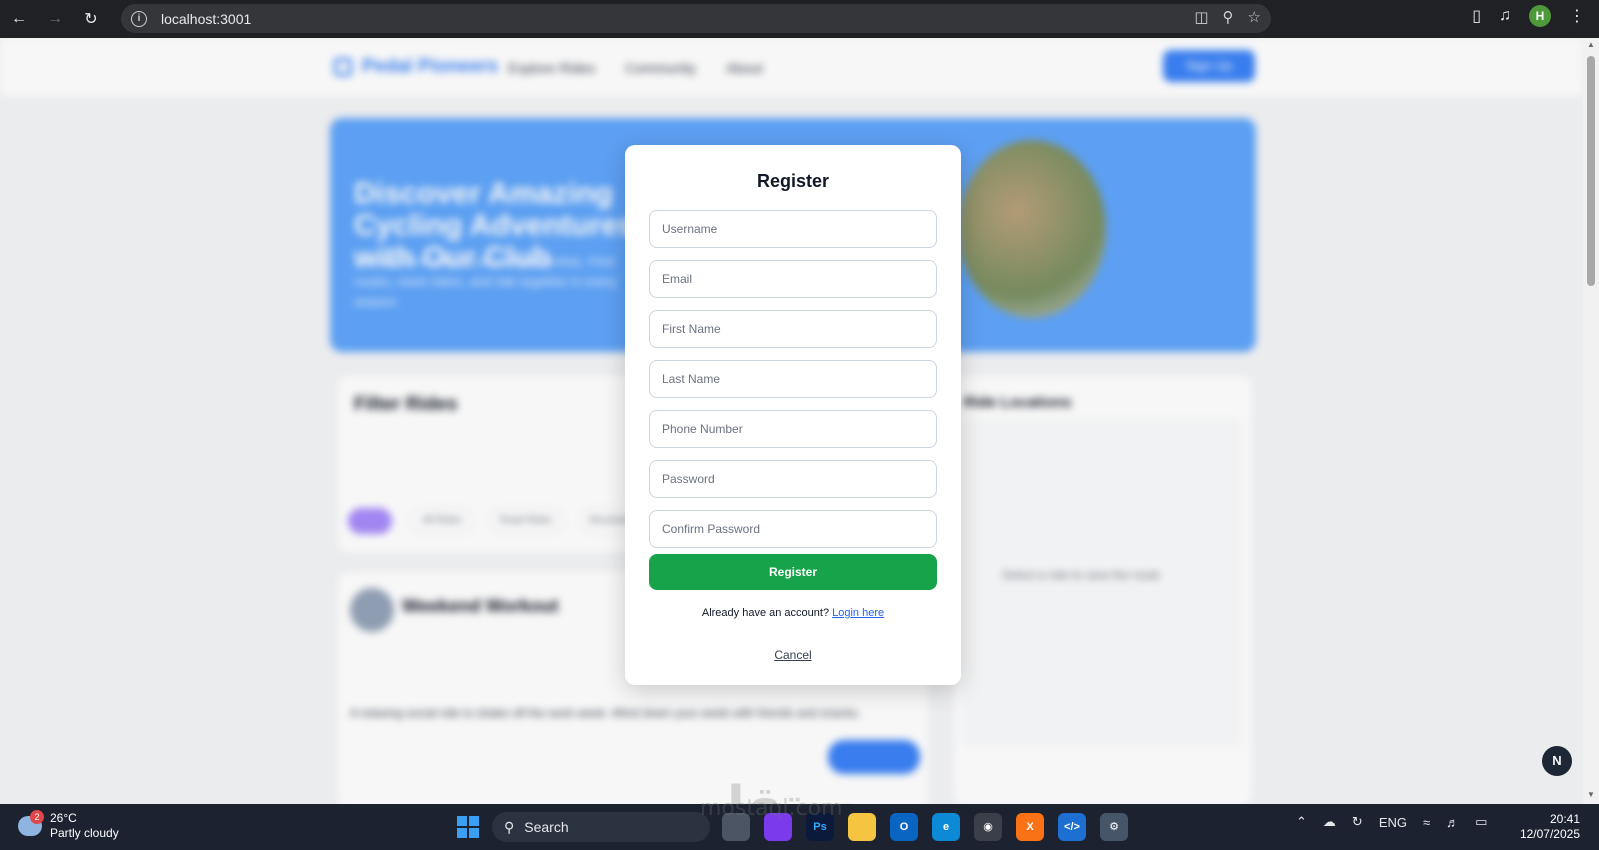  I want to click on taskbar-clock: 20:41 12/07/2025, so click(1544, 827).